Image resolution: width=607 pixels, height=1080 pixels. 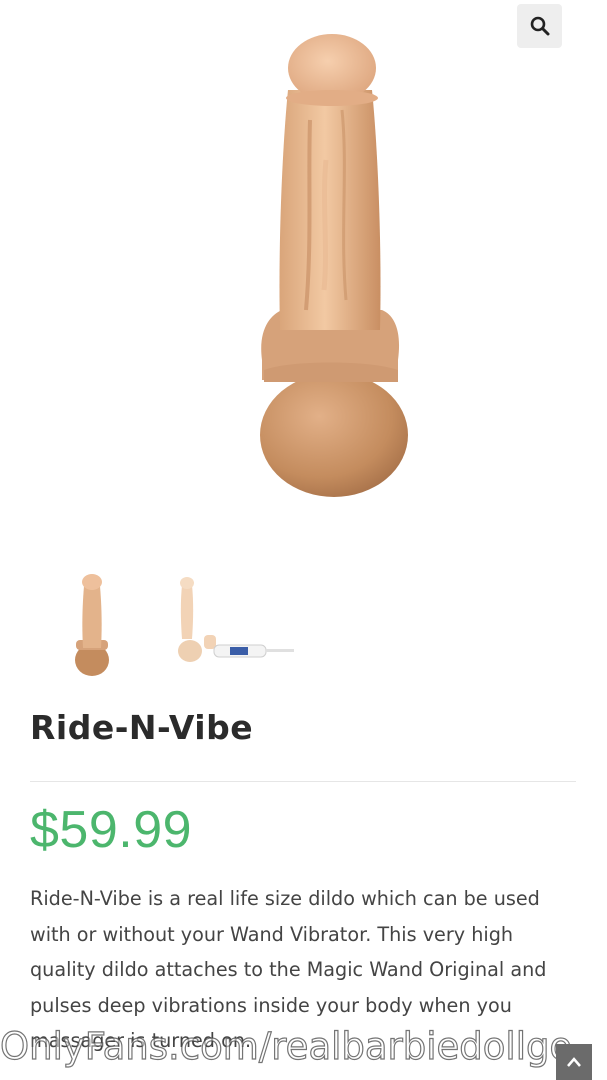 What do you see at coordinates (330, 265) in the screenshot?
I see `product-main-image` at bounding box center [330, 265].